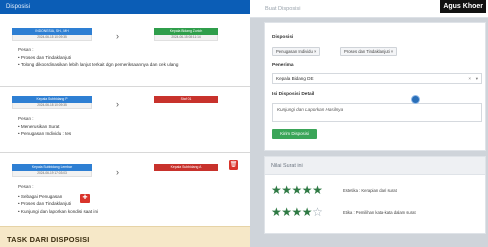 This screenshot has width=488, height=247. I want to click on rating-header: Nilai Surat ini, so click(375, 166).